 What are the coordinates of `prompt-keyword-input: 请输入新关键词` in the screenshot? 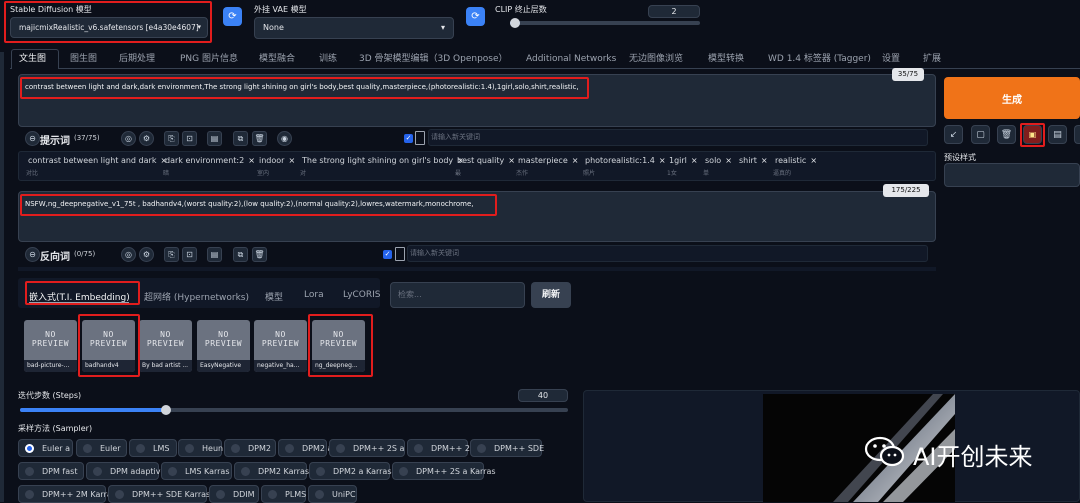 It's located at (678, 137).